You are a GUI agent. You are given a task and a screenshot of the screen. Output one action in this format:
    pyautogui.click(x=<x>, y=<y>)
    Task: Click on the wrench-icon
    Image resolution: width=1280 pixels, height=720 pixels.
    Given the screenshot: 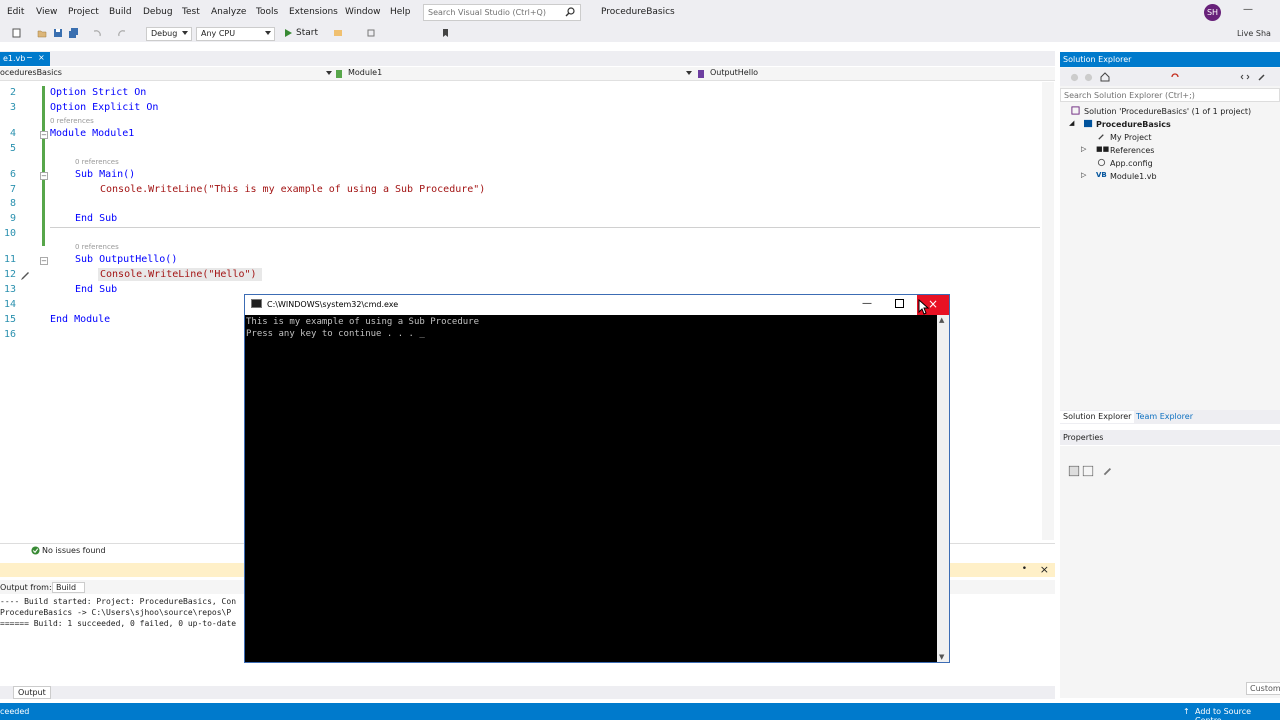 What is the action you would take?
    pyautogui.click(x=1262, y=77)
    